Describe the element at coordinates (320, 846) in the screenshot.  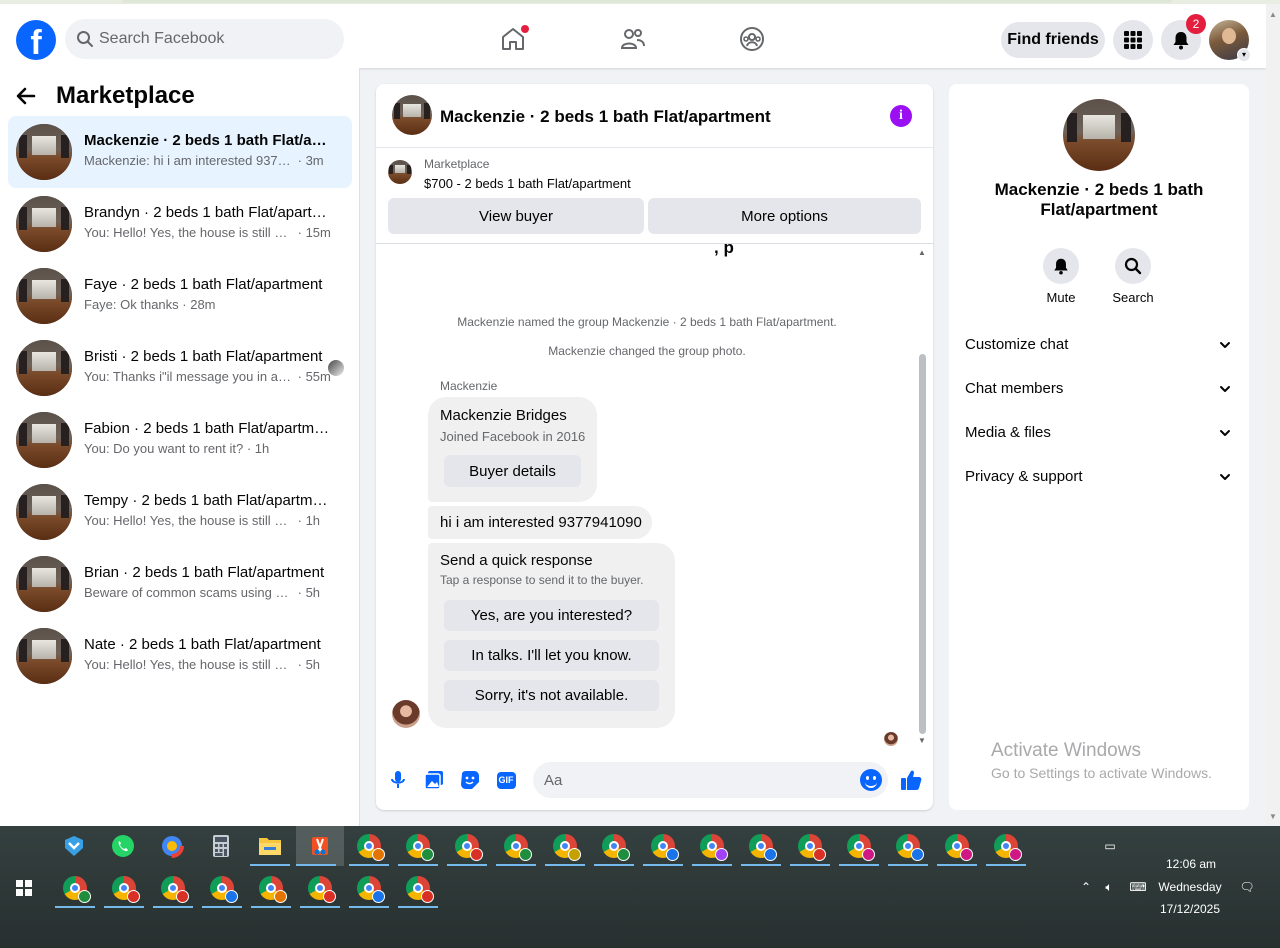
I see `snipping-tool-icon` at that location.